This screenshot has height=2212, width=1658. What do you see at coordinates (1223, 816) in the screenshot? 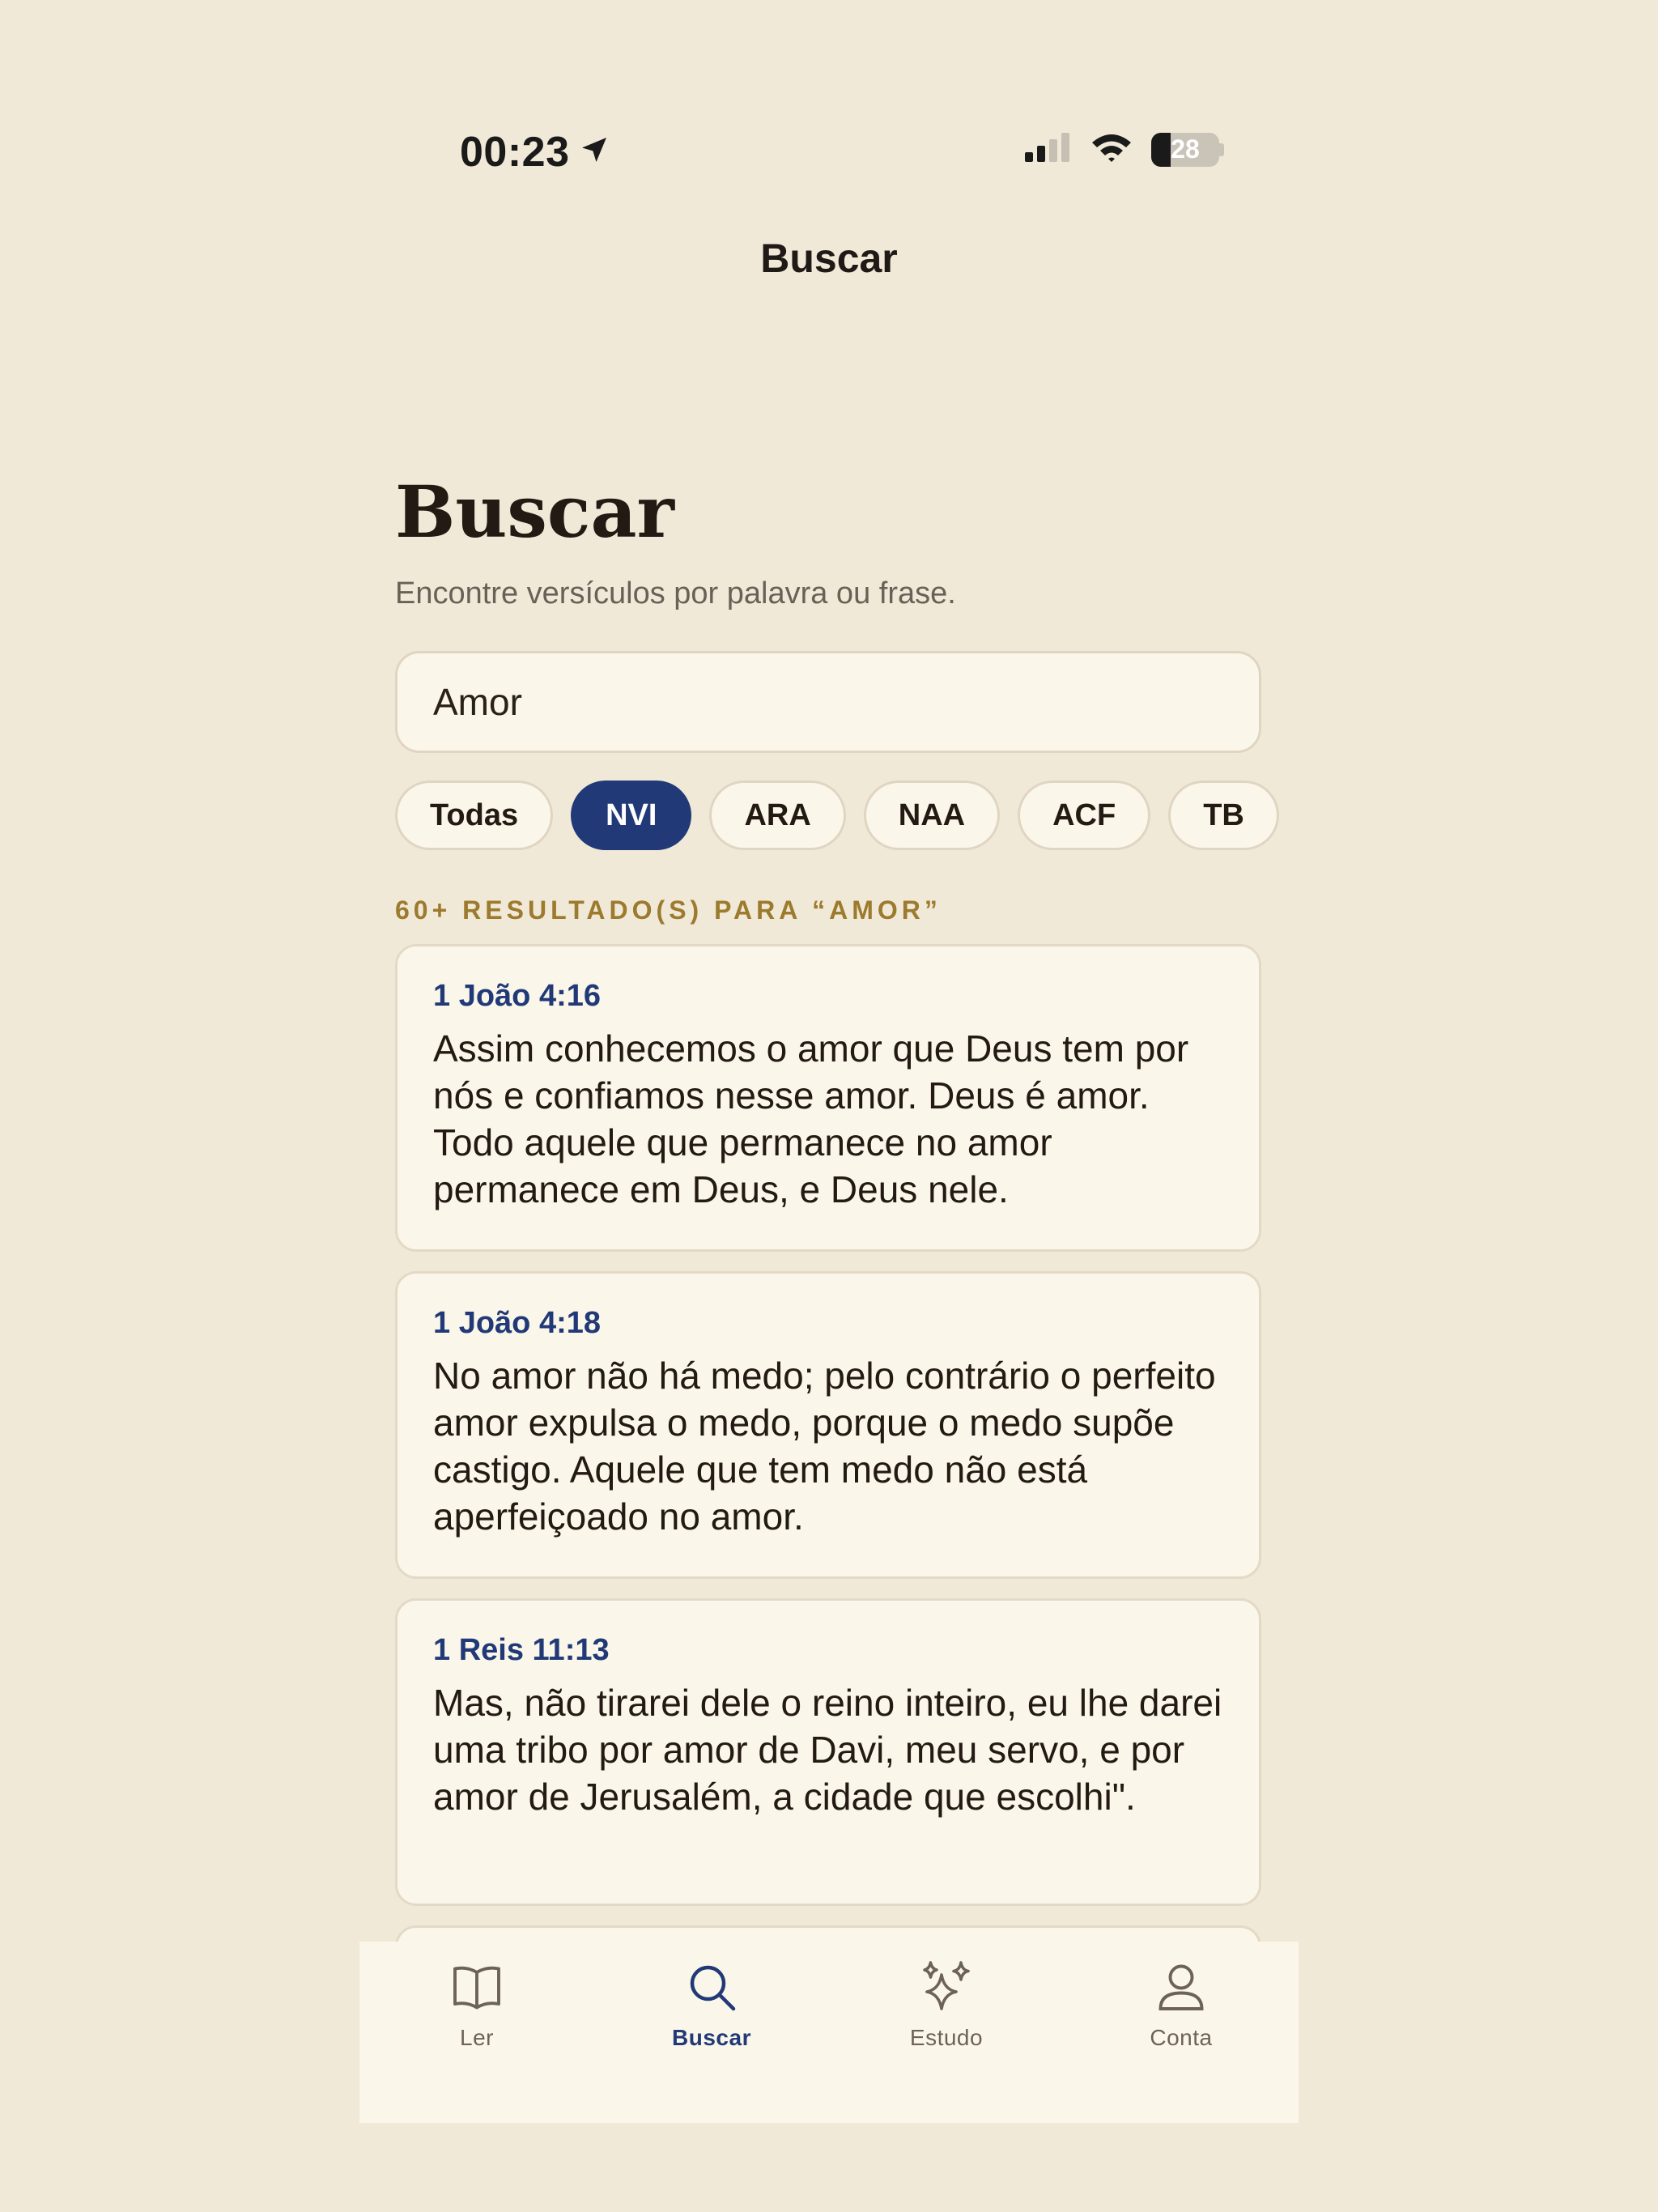
I see `filter-chip-tb: TB` at bounding box center [1223, 816].